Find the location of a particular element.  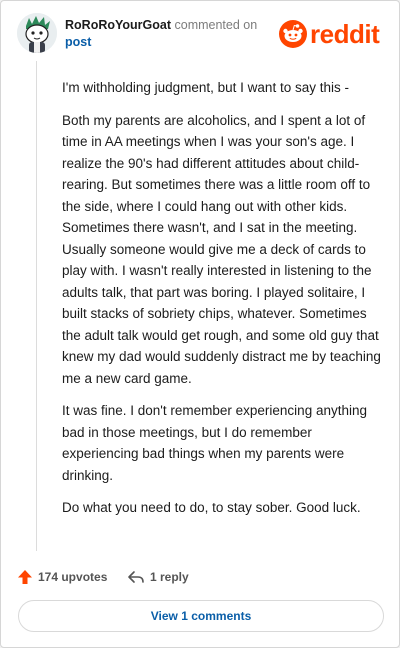

view-comments-button: View 1 comments is located at coordinates (201, 616).